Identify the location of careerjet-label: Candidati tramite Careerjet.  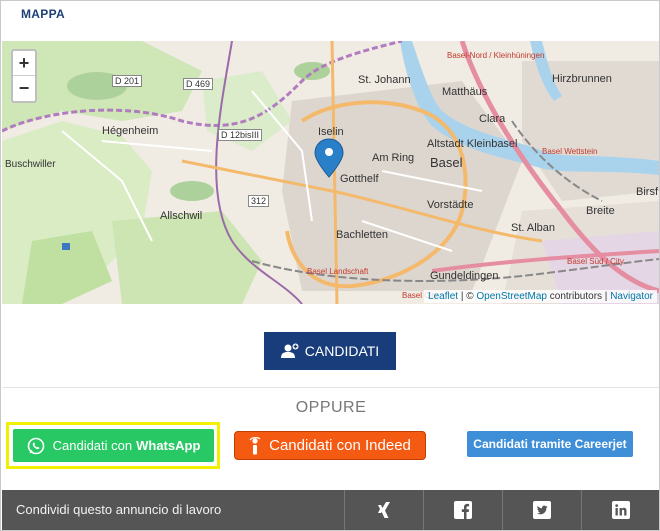
(550, 444).